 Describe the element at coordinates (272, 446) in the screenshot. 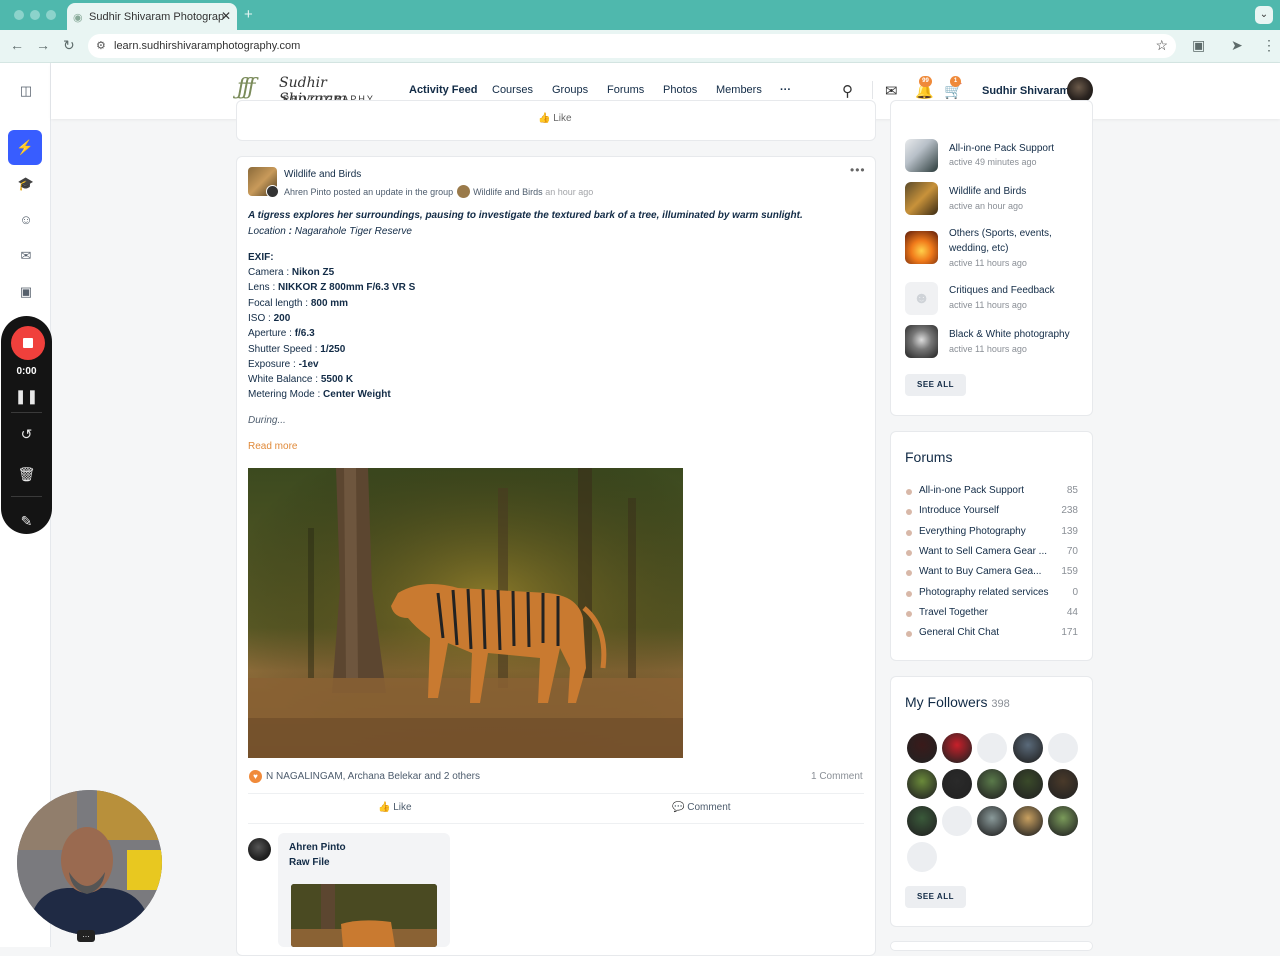

I see `read-more-link: Read more` at that location.